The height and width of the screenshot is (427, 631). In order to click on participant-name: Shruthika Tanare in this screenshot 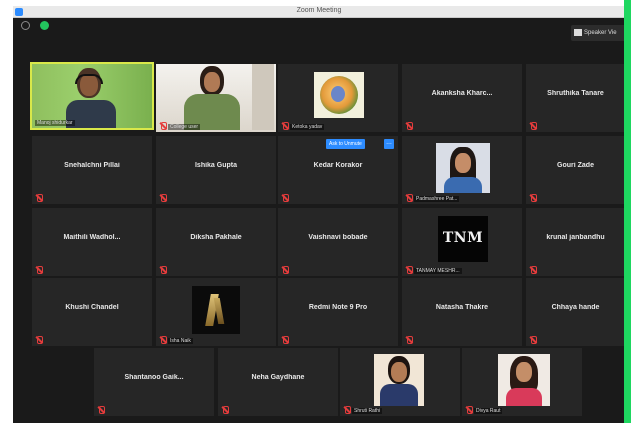, I will do `click(575, 93)`.